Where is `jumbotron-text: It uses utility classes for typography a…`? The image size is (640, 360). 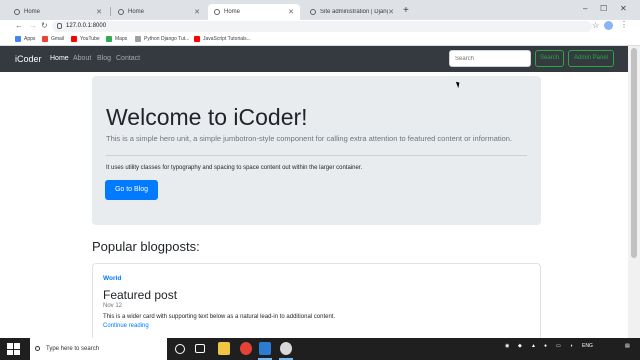
jumbotron-text: It uses utility classes for typography a… is located at coordinates (234, 168).